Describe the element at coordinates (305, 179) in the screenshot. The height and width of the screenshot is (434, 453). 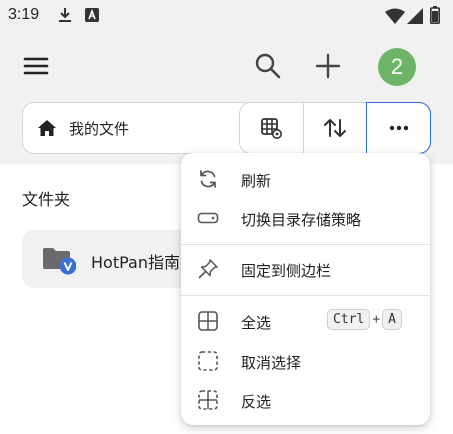
I see `menu-item-refresh: 刷新` at that location.